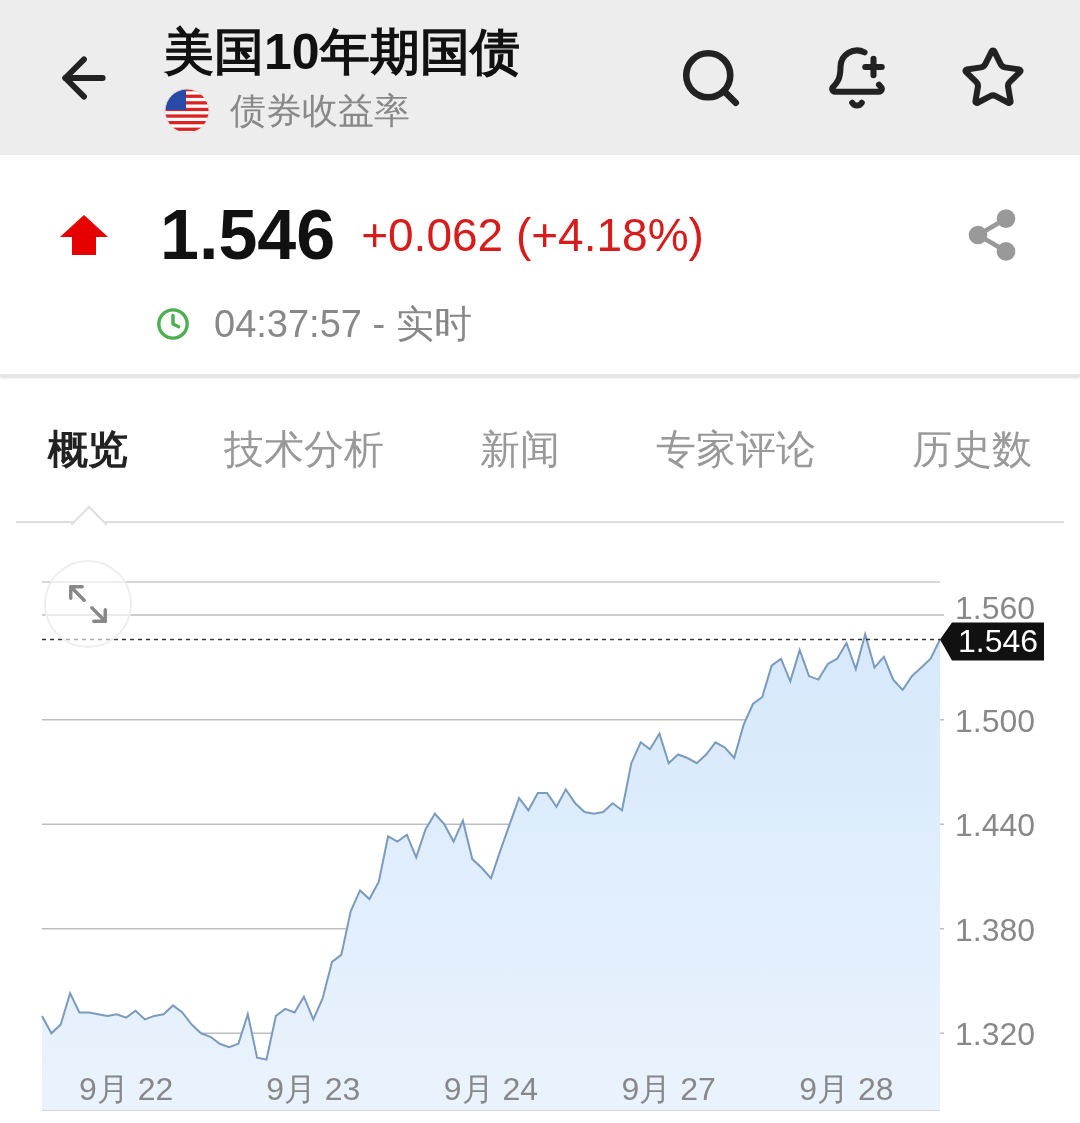 Image resolution: width=1080 pixels, height=1123 pixels. What do you see at coordinates (995, 1034) in the screenshot?
I see `y-tick-label: 1.320` at bounding box center [995, 1034].